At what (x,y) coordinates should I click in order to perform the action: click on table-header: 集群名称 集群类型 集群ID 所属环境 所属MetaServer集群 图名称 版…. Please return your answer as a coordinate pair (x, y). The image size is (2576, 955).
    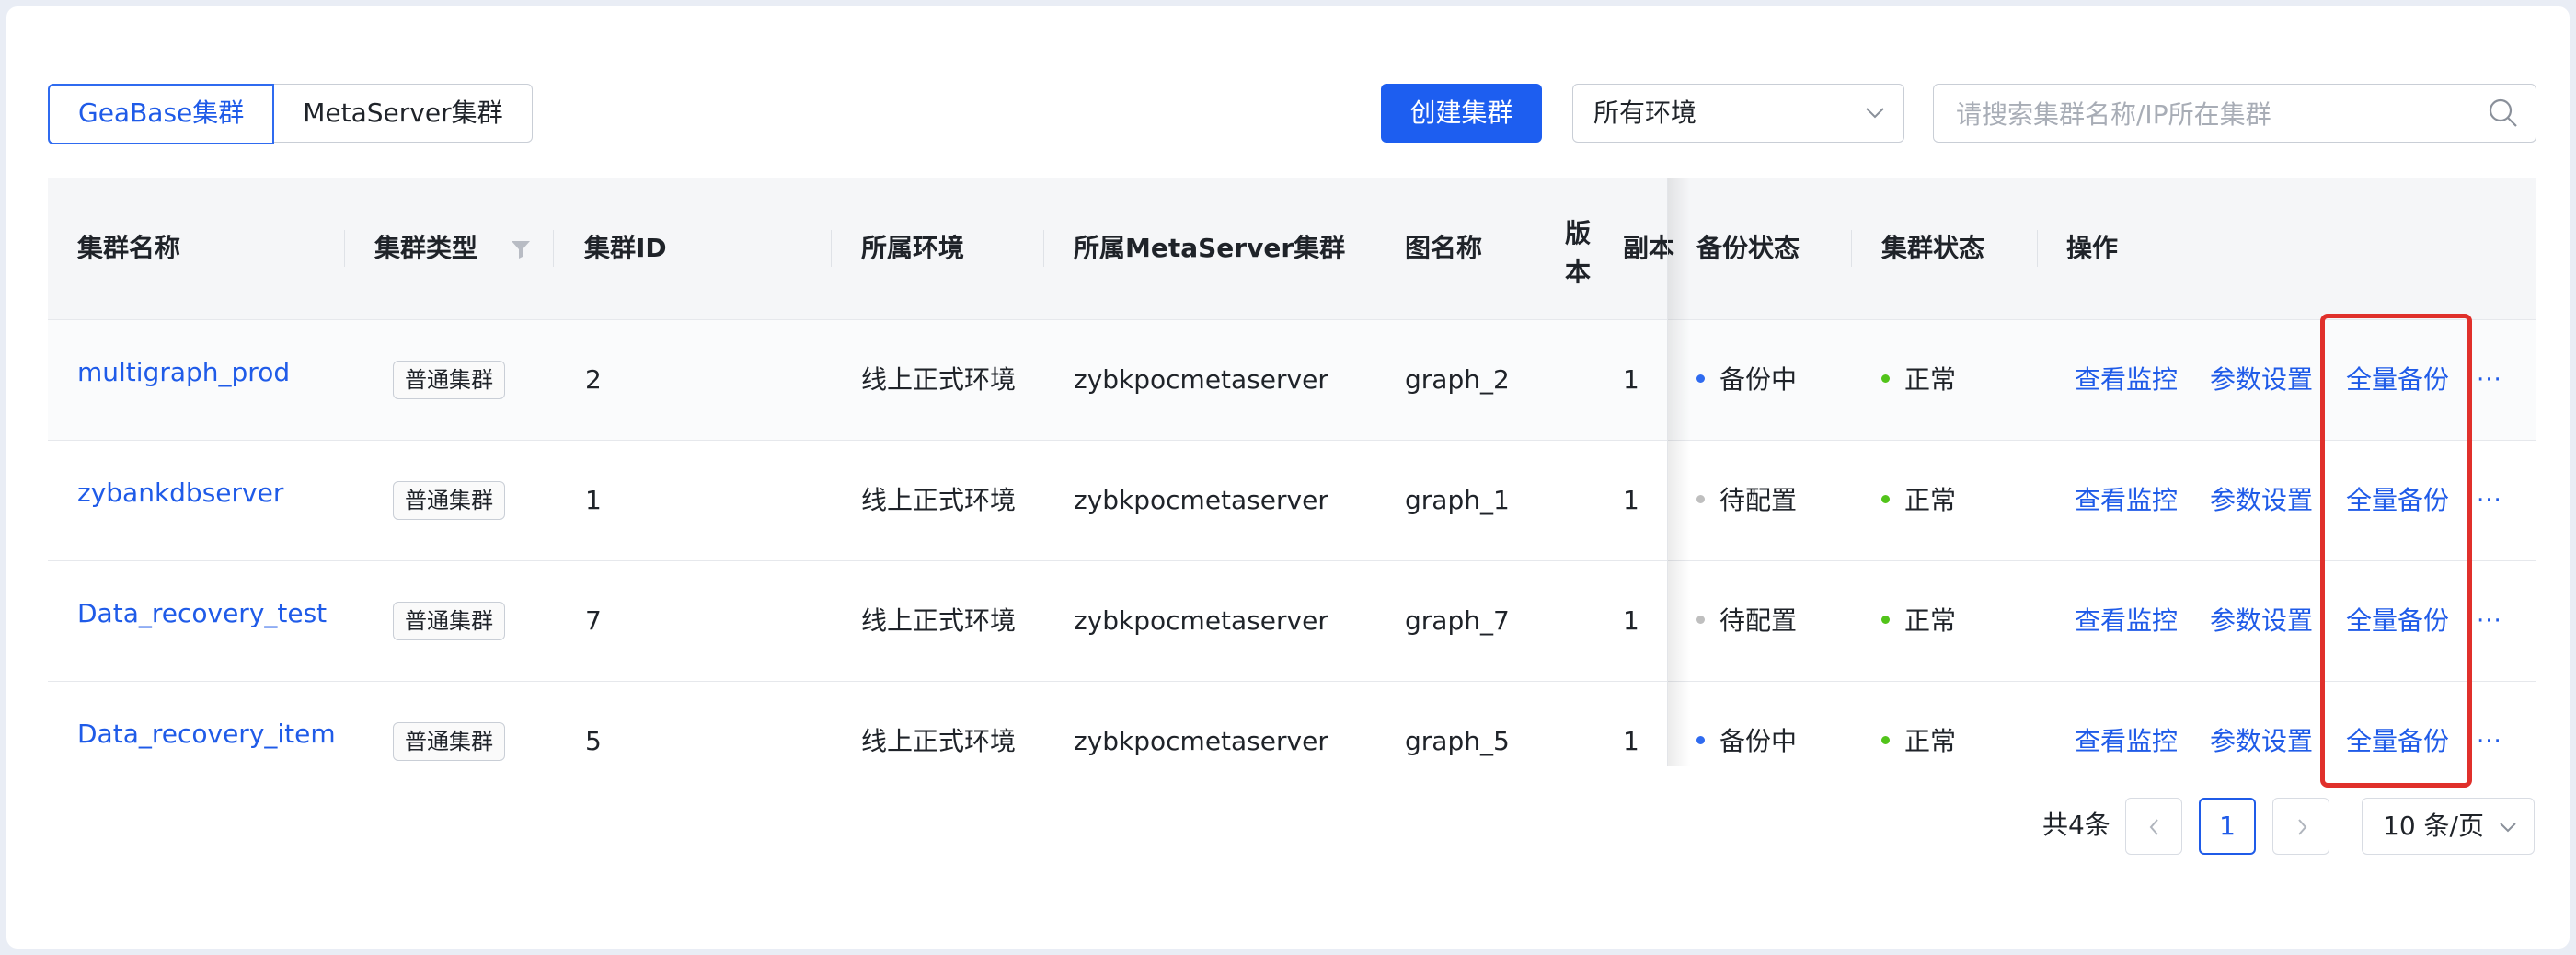
    Looking at the image, I should click on (1292, 249).